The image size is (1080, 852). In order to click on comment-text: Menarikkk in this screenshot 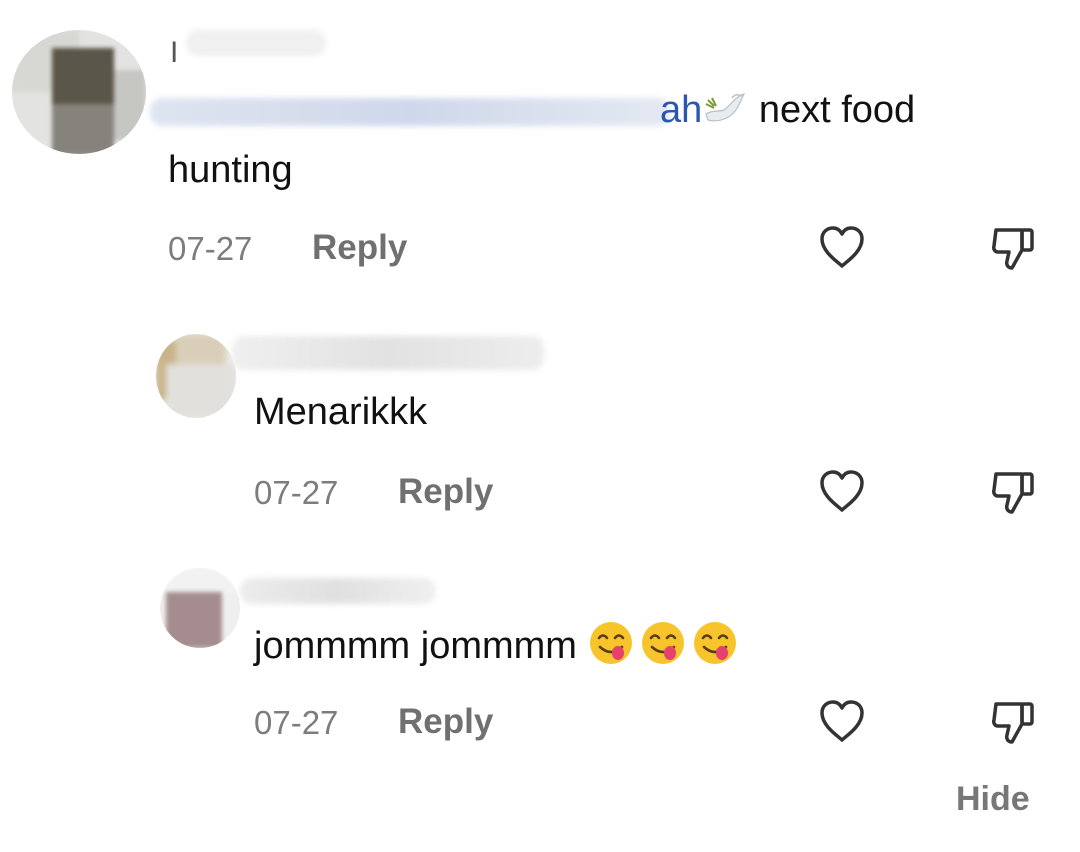, I will do `click(341, 412)`.